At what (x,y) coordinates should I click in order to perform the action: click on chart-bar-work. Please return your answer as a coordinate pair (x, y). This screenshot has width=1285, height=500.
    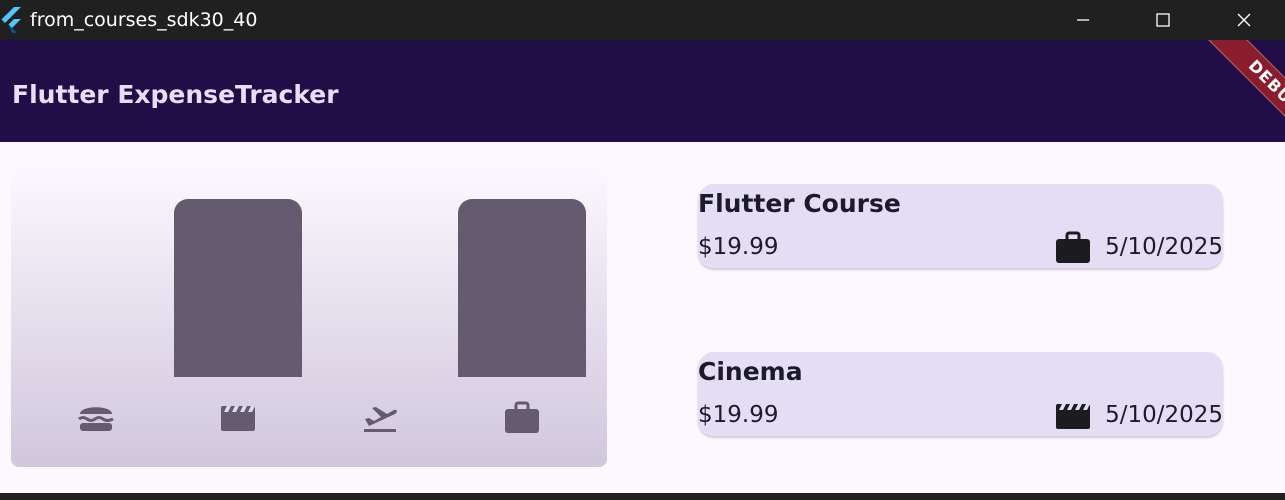
    Looking at the image, I should click on (522, 288).